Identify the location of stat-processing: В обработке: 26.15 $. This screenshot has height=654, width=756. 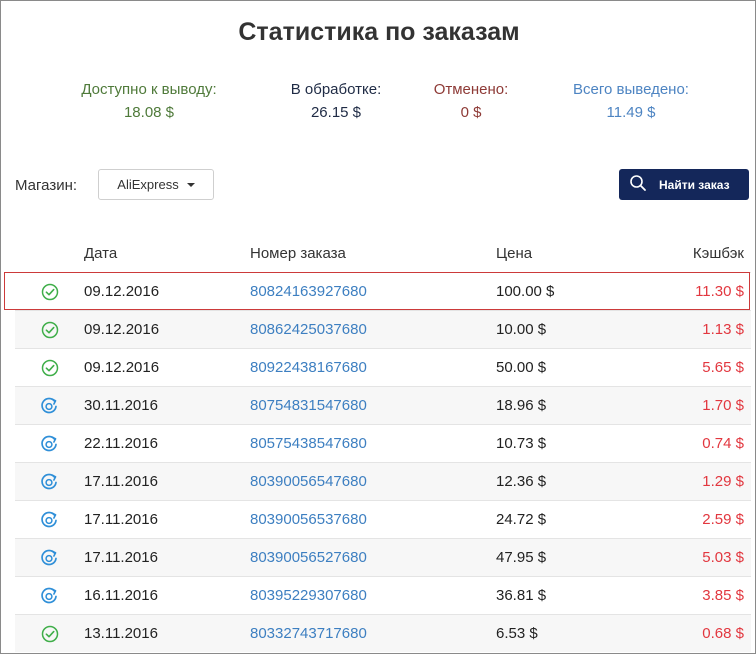
(336, 101).